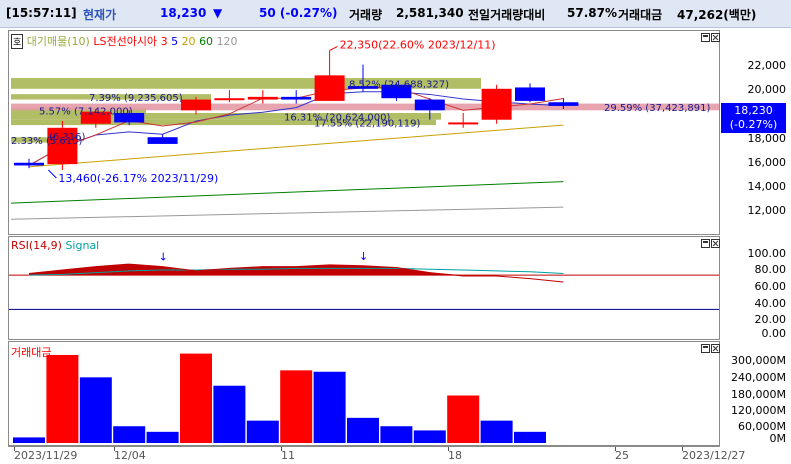  Describe the element at coordinates (333, 48) in the screenshot. I see `high-pointer` at that location.